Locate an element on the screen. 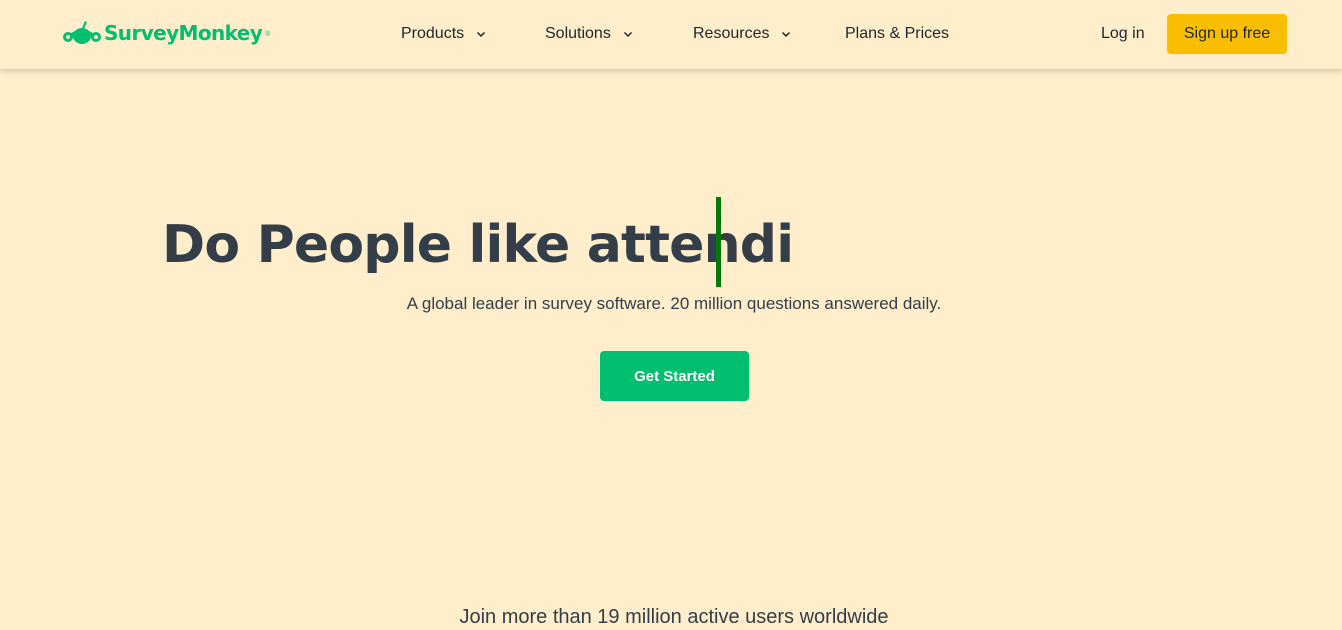 The width and height of the screenshot is (1342, 630). nav-products: Products is located at coordinates (443, 34).